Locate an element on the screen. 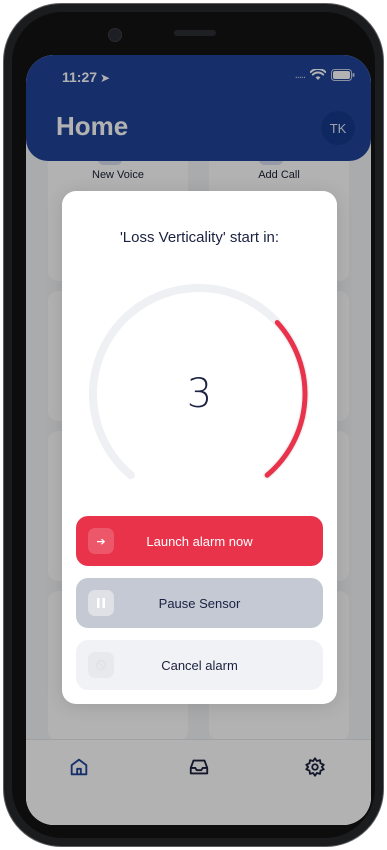 Image resolution: width=387 pixels, height=850 pixels. pause-sensor-button: Pause Sensor is located at coordinates (199, 603).